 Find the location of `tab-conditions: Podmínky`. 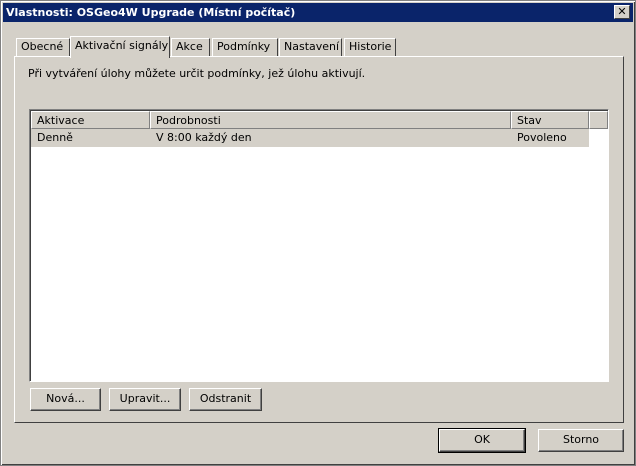

tab-conditions: Podmínky is located at coordinates (245, 47).